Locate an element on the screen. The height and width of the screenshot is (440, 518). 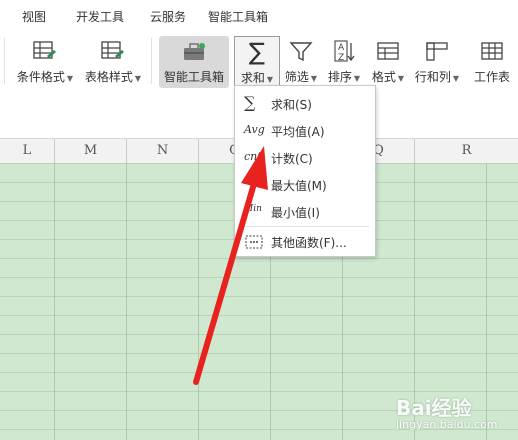
menu-item-label: 计数(C) is located at coordinates (292, 159).